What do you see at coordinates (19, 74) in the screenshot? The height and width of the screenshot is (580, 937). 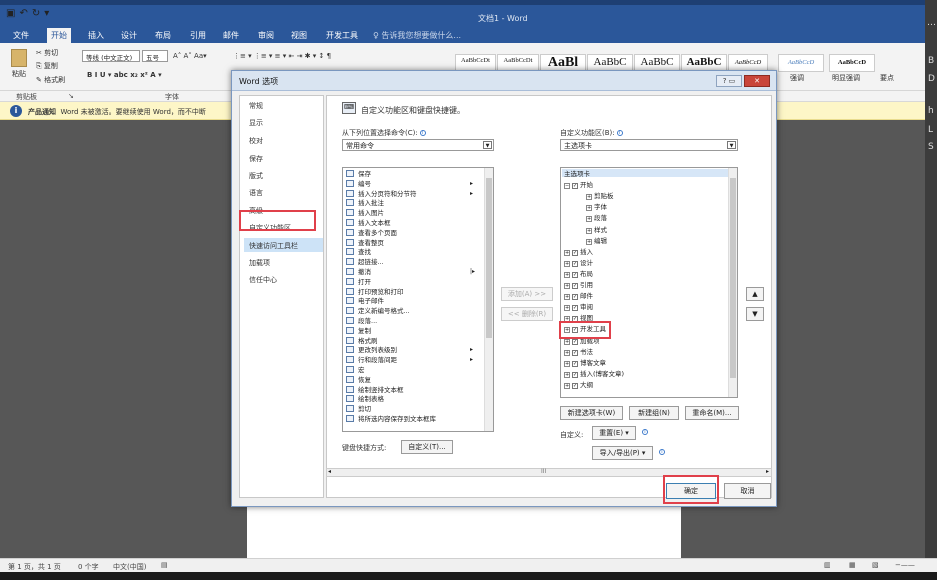 I see `paste-label: 粘贴` at bounding box center [19, 74].